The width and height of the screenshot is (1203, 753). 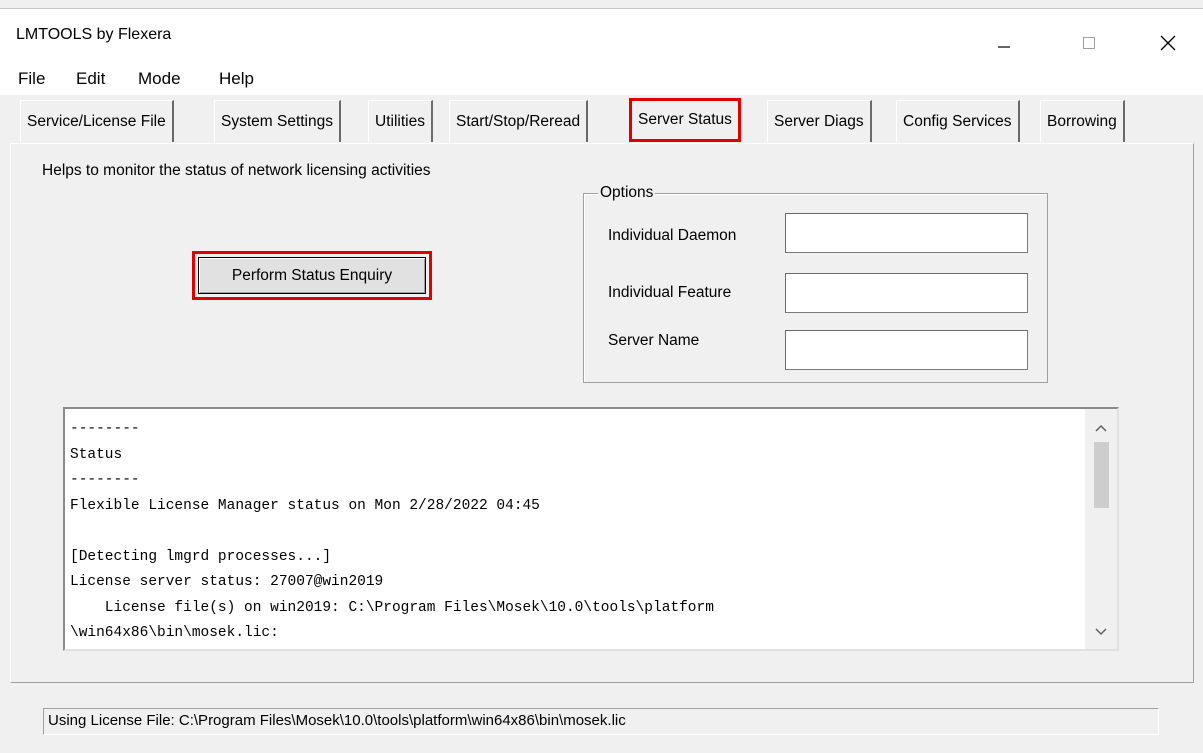 What do you see at coordinates (1101, 475) in the screenshot?
I see `scroll-thumb` at bounding box center [1101, 475].